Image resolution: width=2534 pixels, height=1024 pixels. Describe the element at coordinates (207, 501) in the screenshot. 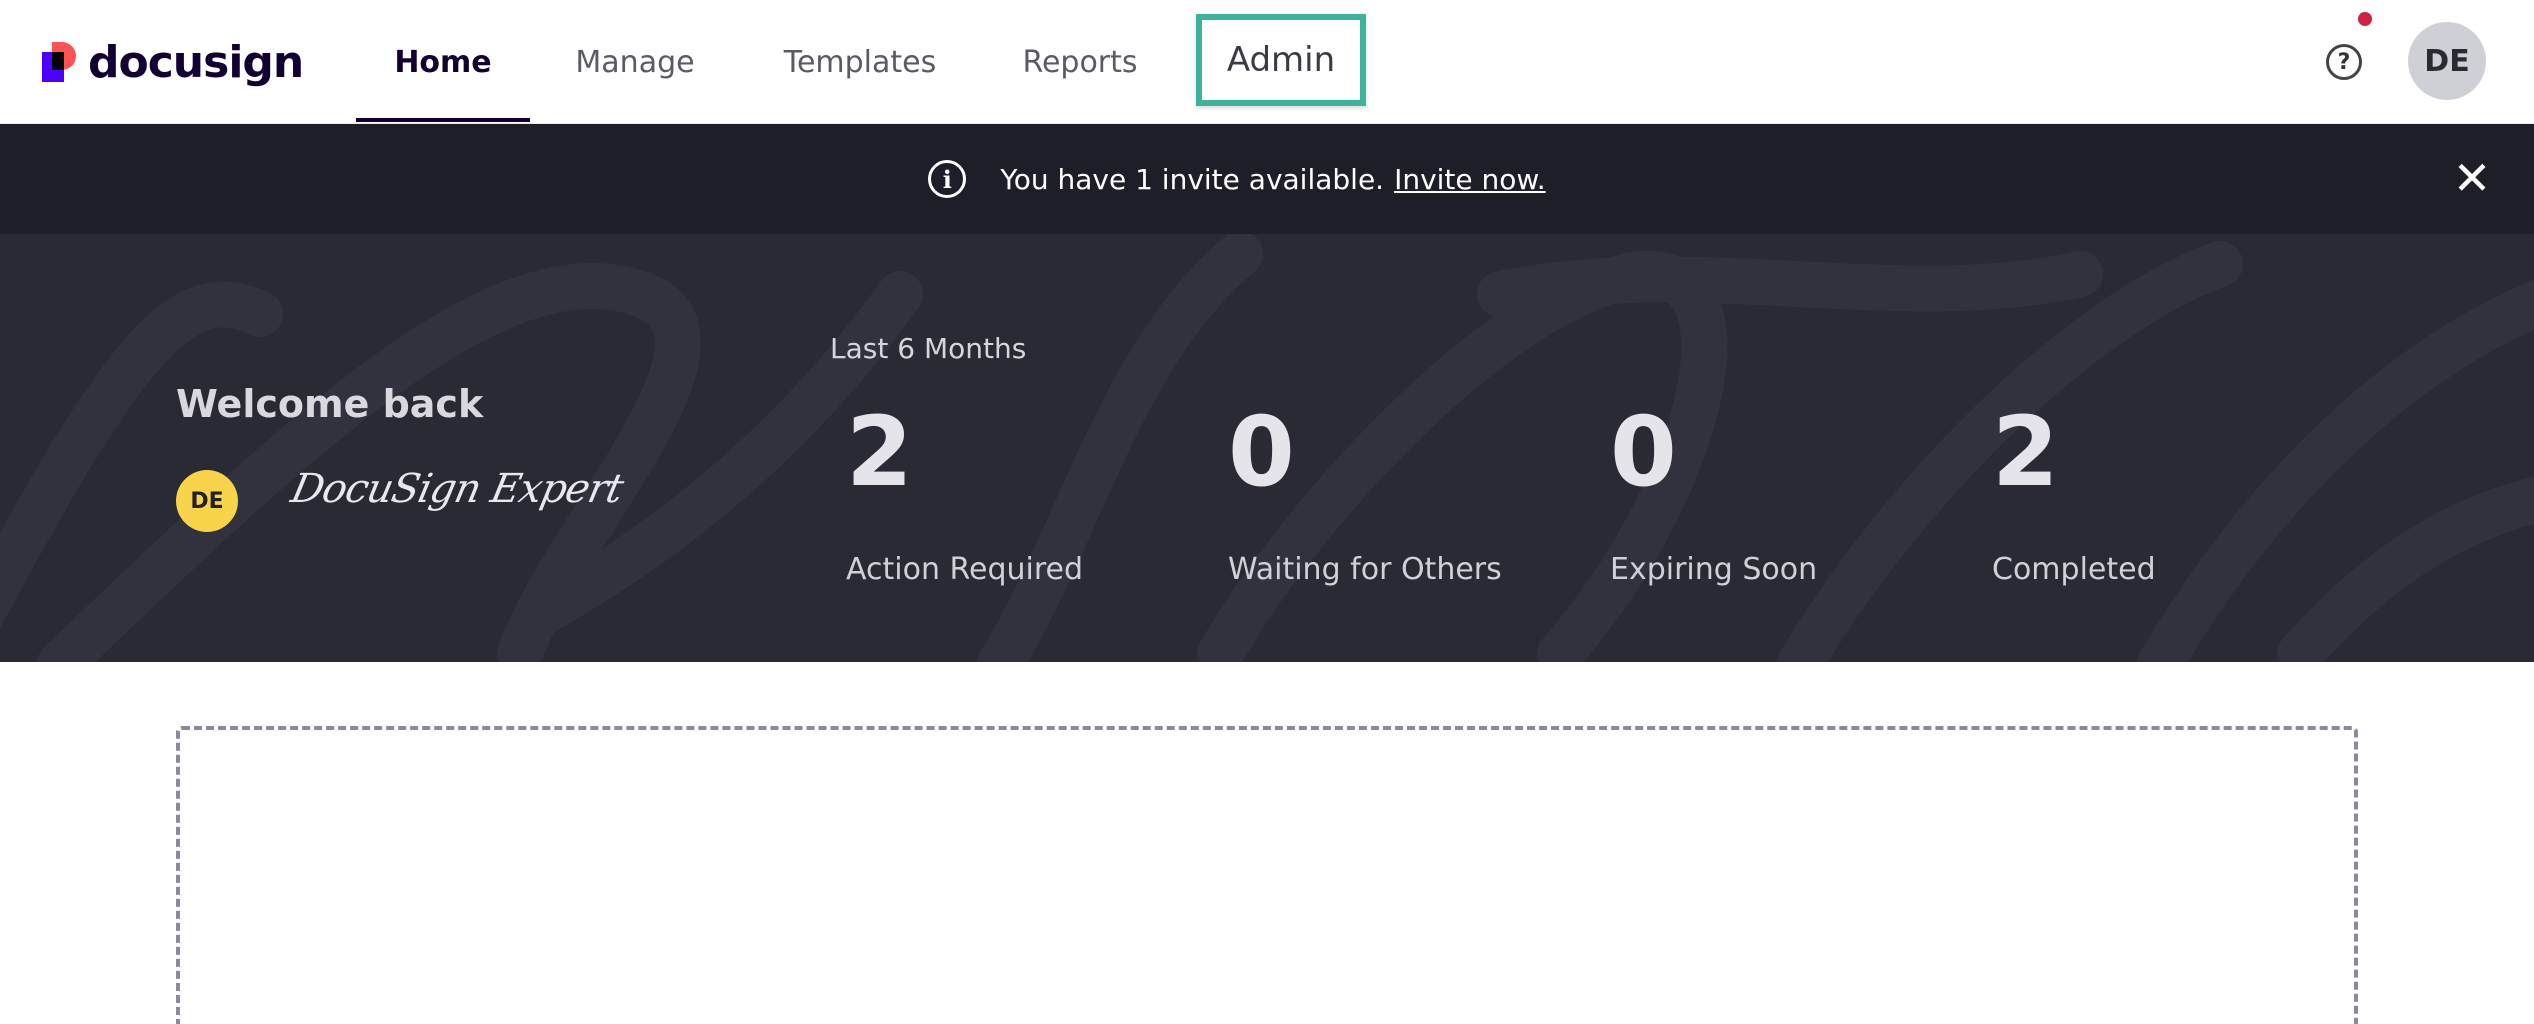

I see `user-initials-avatar: DE` at that location.